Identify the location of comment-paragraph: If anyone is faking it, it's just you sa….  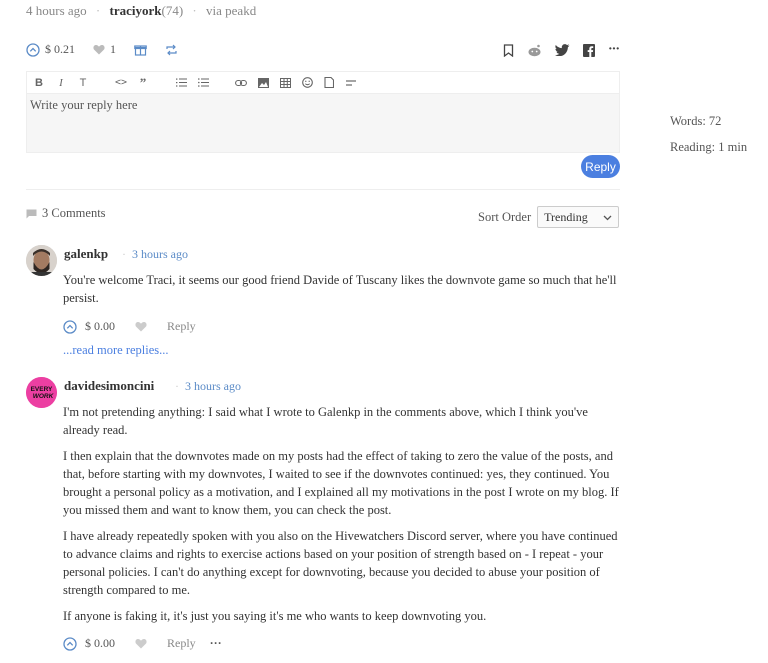
(275, 616).